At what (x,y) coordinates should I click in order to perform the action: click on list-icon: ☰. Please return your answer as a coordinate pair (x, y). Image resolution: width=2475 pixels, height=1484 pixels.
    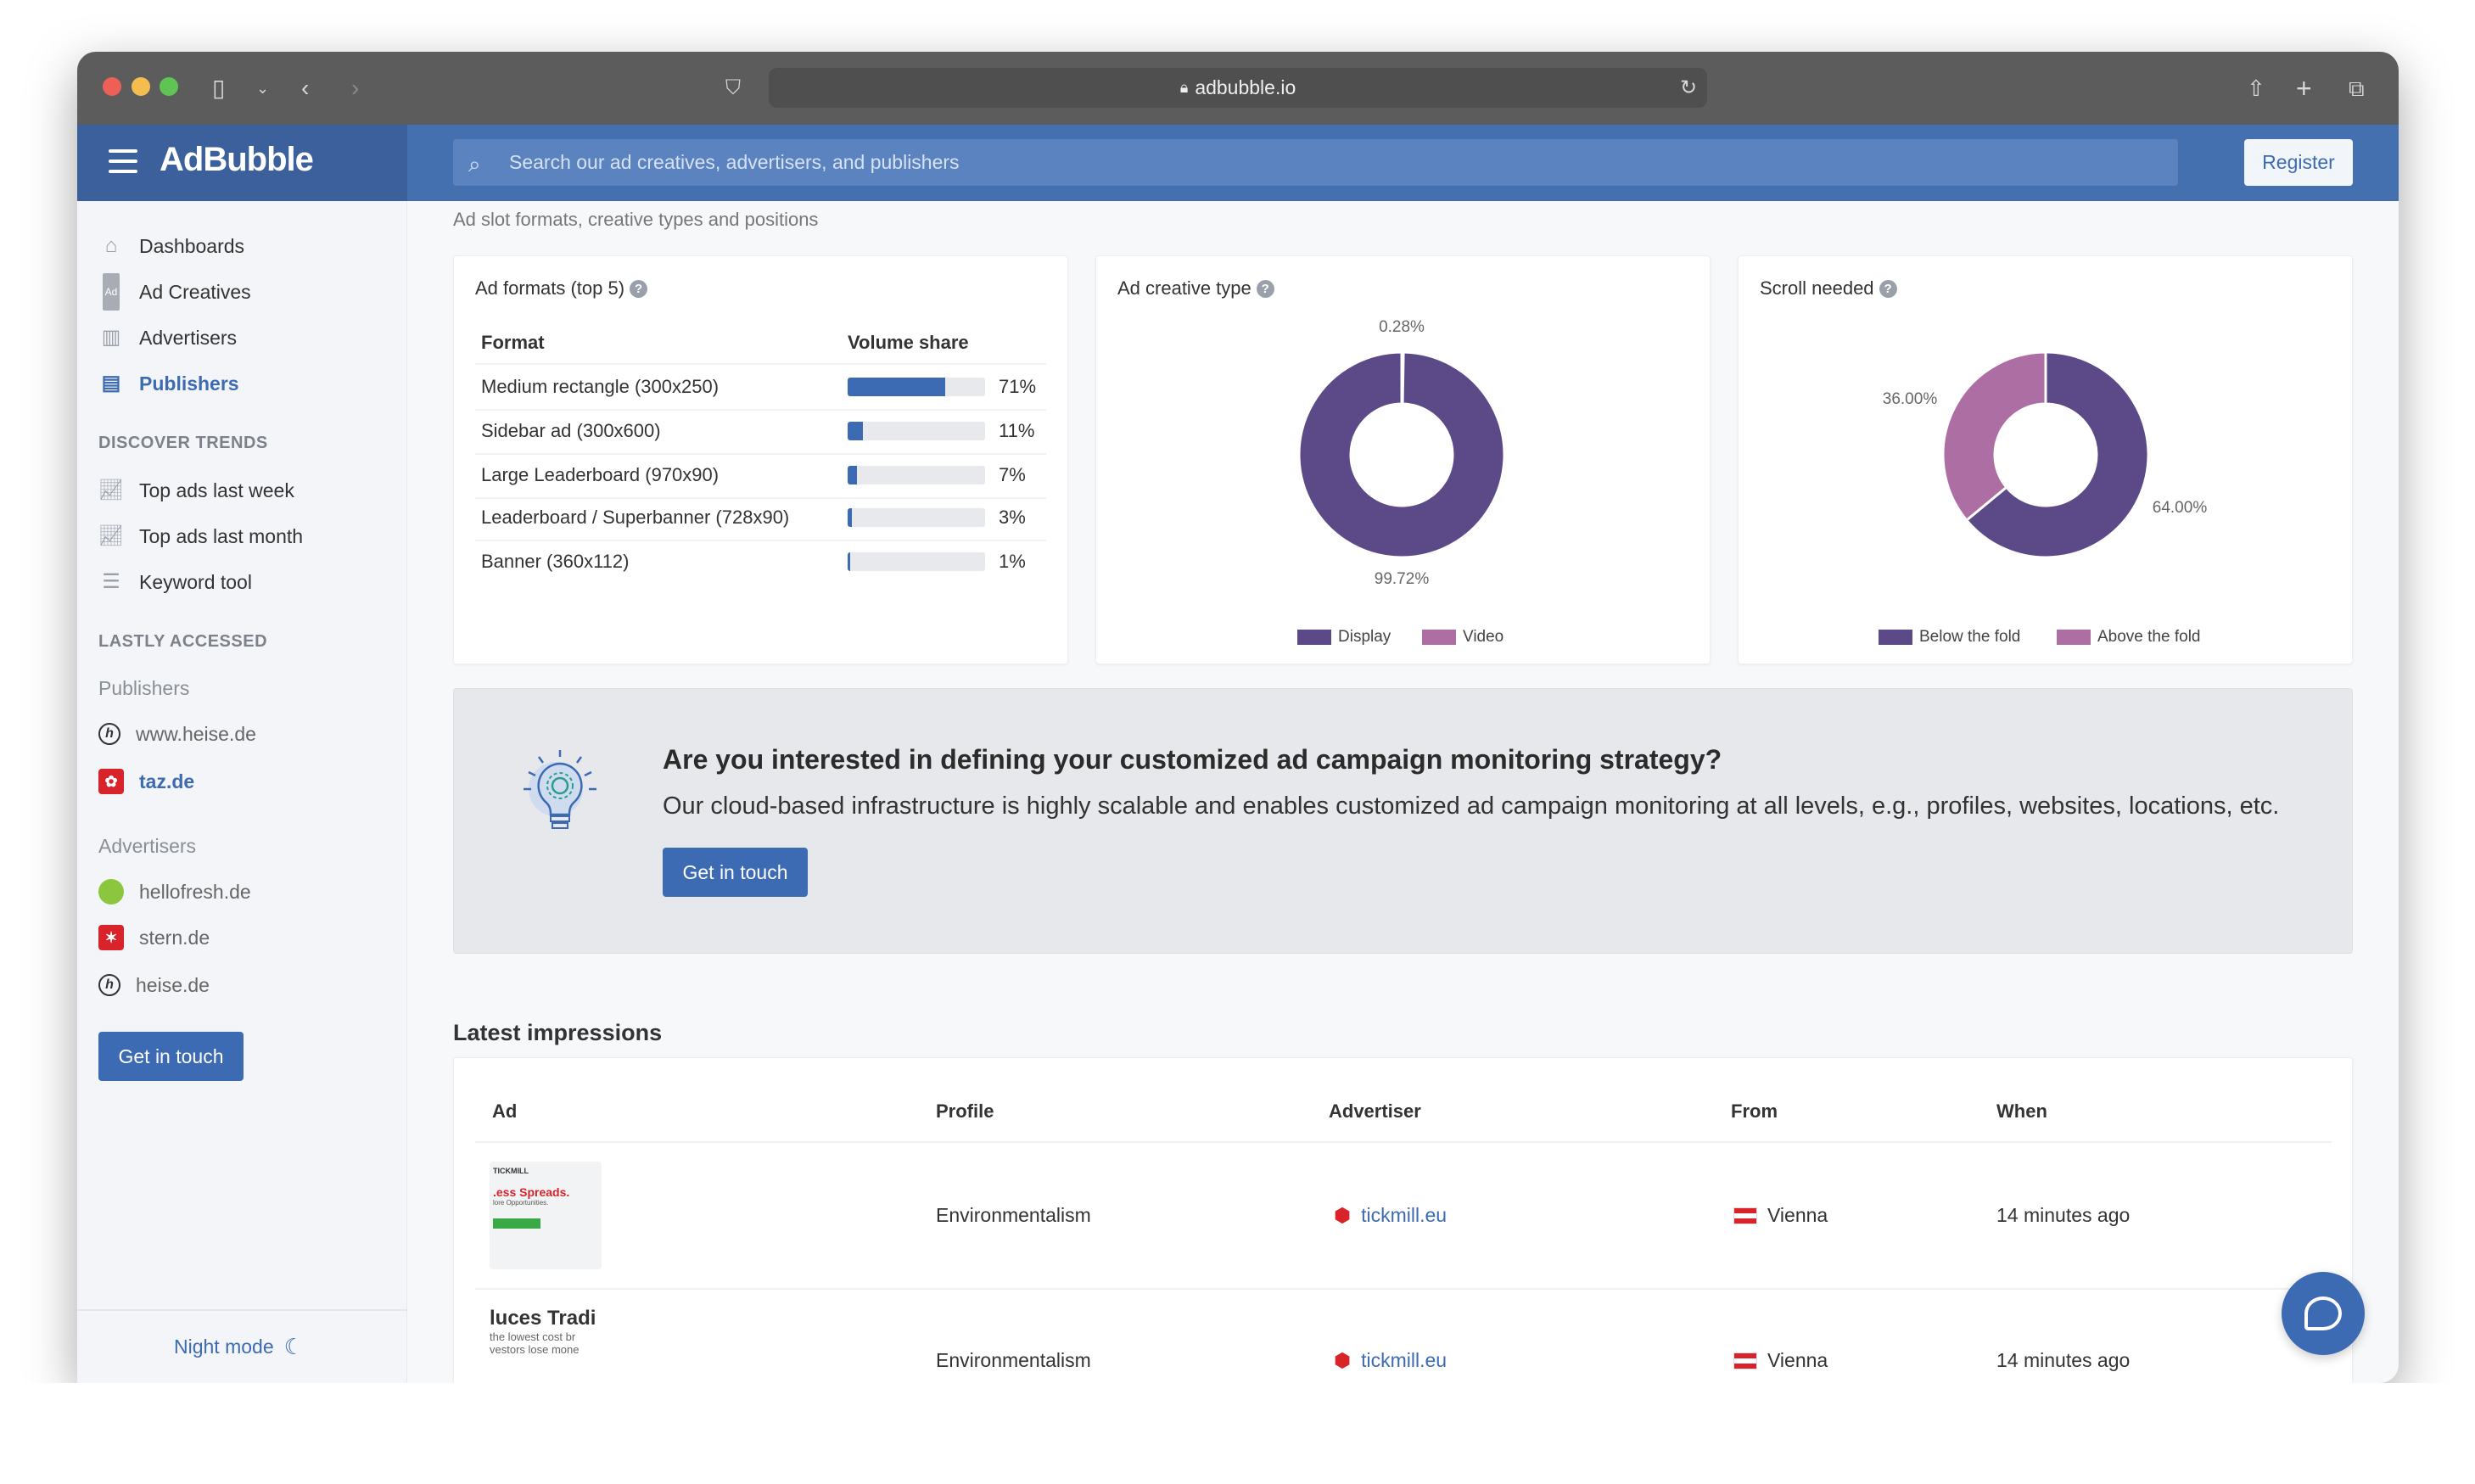
    Looking at the image, I should click on (111, 582).